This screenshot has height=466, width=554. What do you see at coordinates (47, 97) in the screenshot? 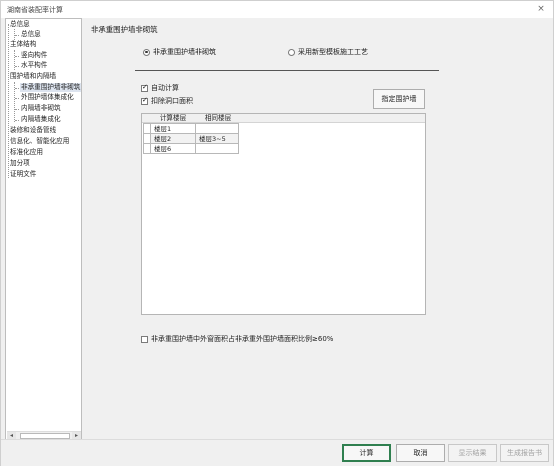
I see `tree-item-exterior-wall-integration: 外围护墙体集成化` at bounding box center [47, 97].